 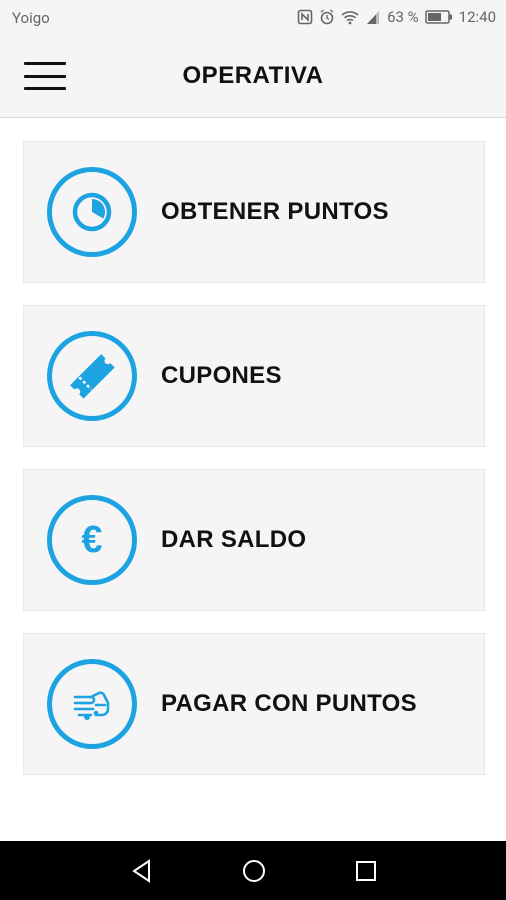 I want to click on nfc-icon, so click(x=305, y=17).